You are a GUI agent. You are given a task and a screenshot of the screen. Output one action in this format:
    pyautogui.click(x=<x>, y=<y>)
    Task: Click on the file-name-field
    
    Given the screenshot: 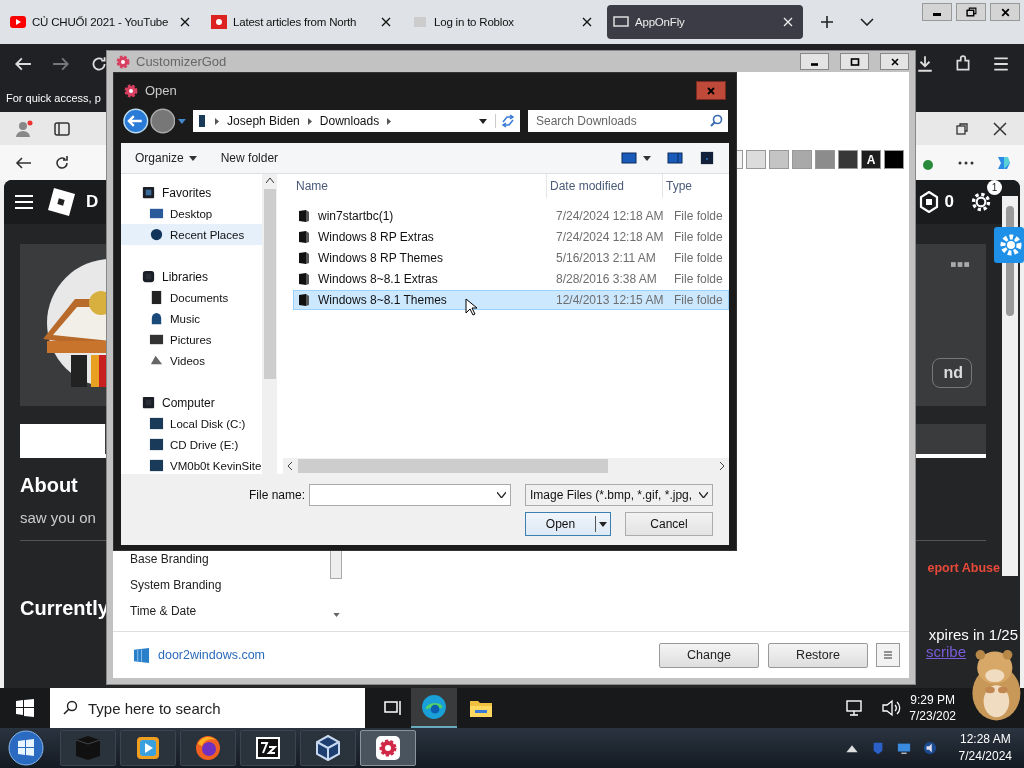 What is the action you would take?
    pyautogui.click(x=410, y=495)
    